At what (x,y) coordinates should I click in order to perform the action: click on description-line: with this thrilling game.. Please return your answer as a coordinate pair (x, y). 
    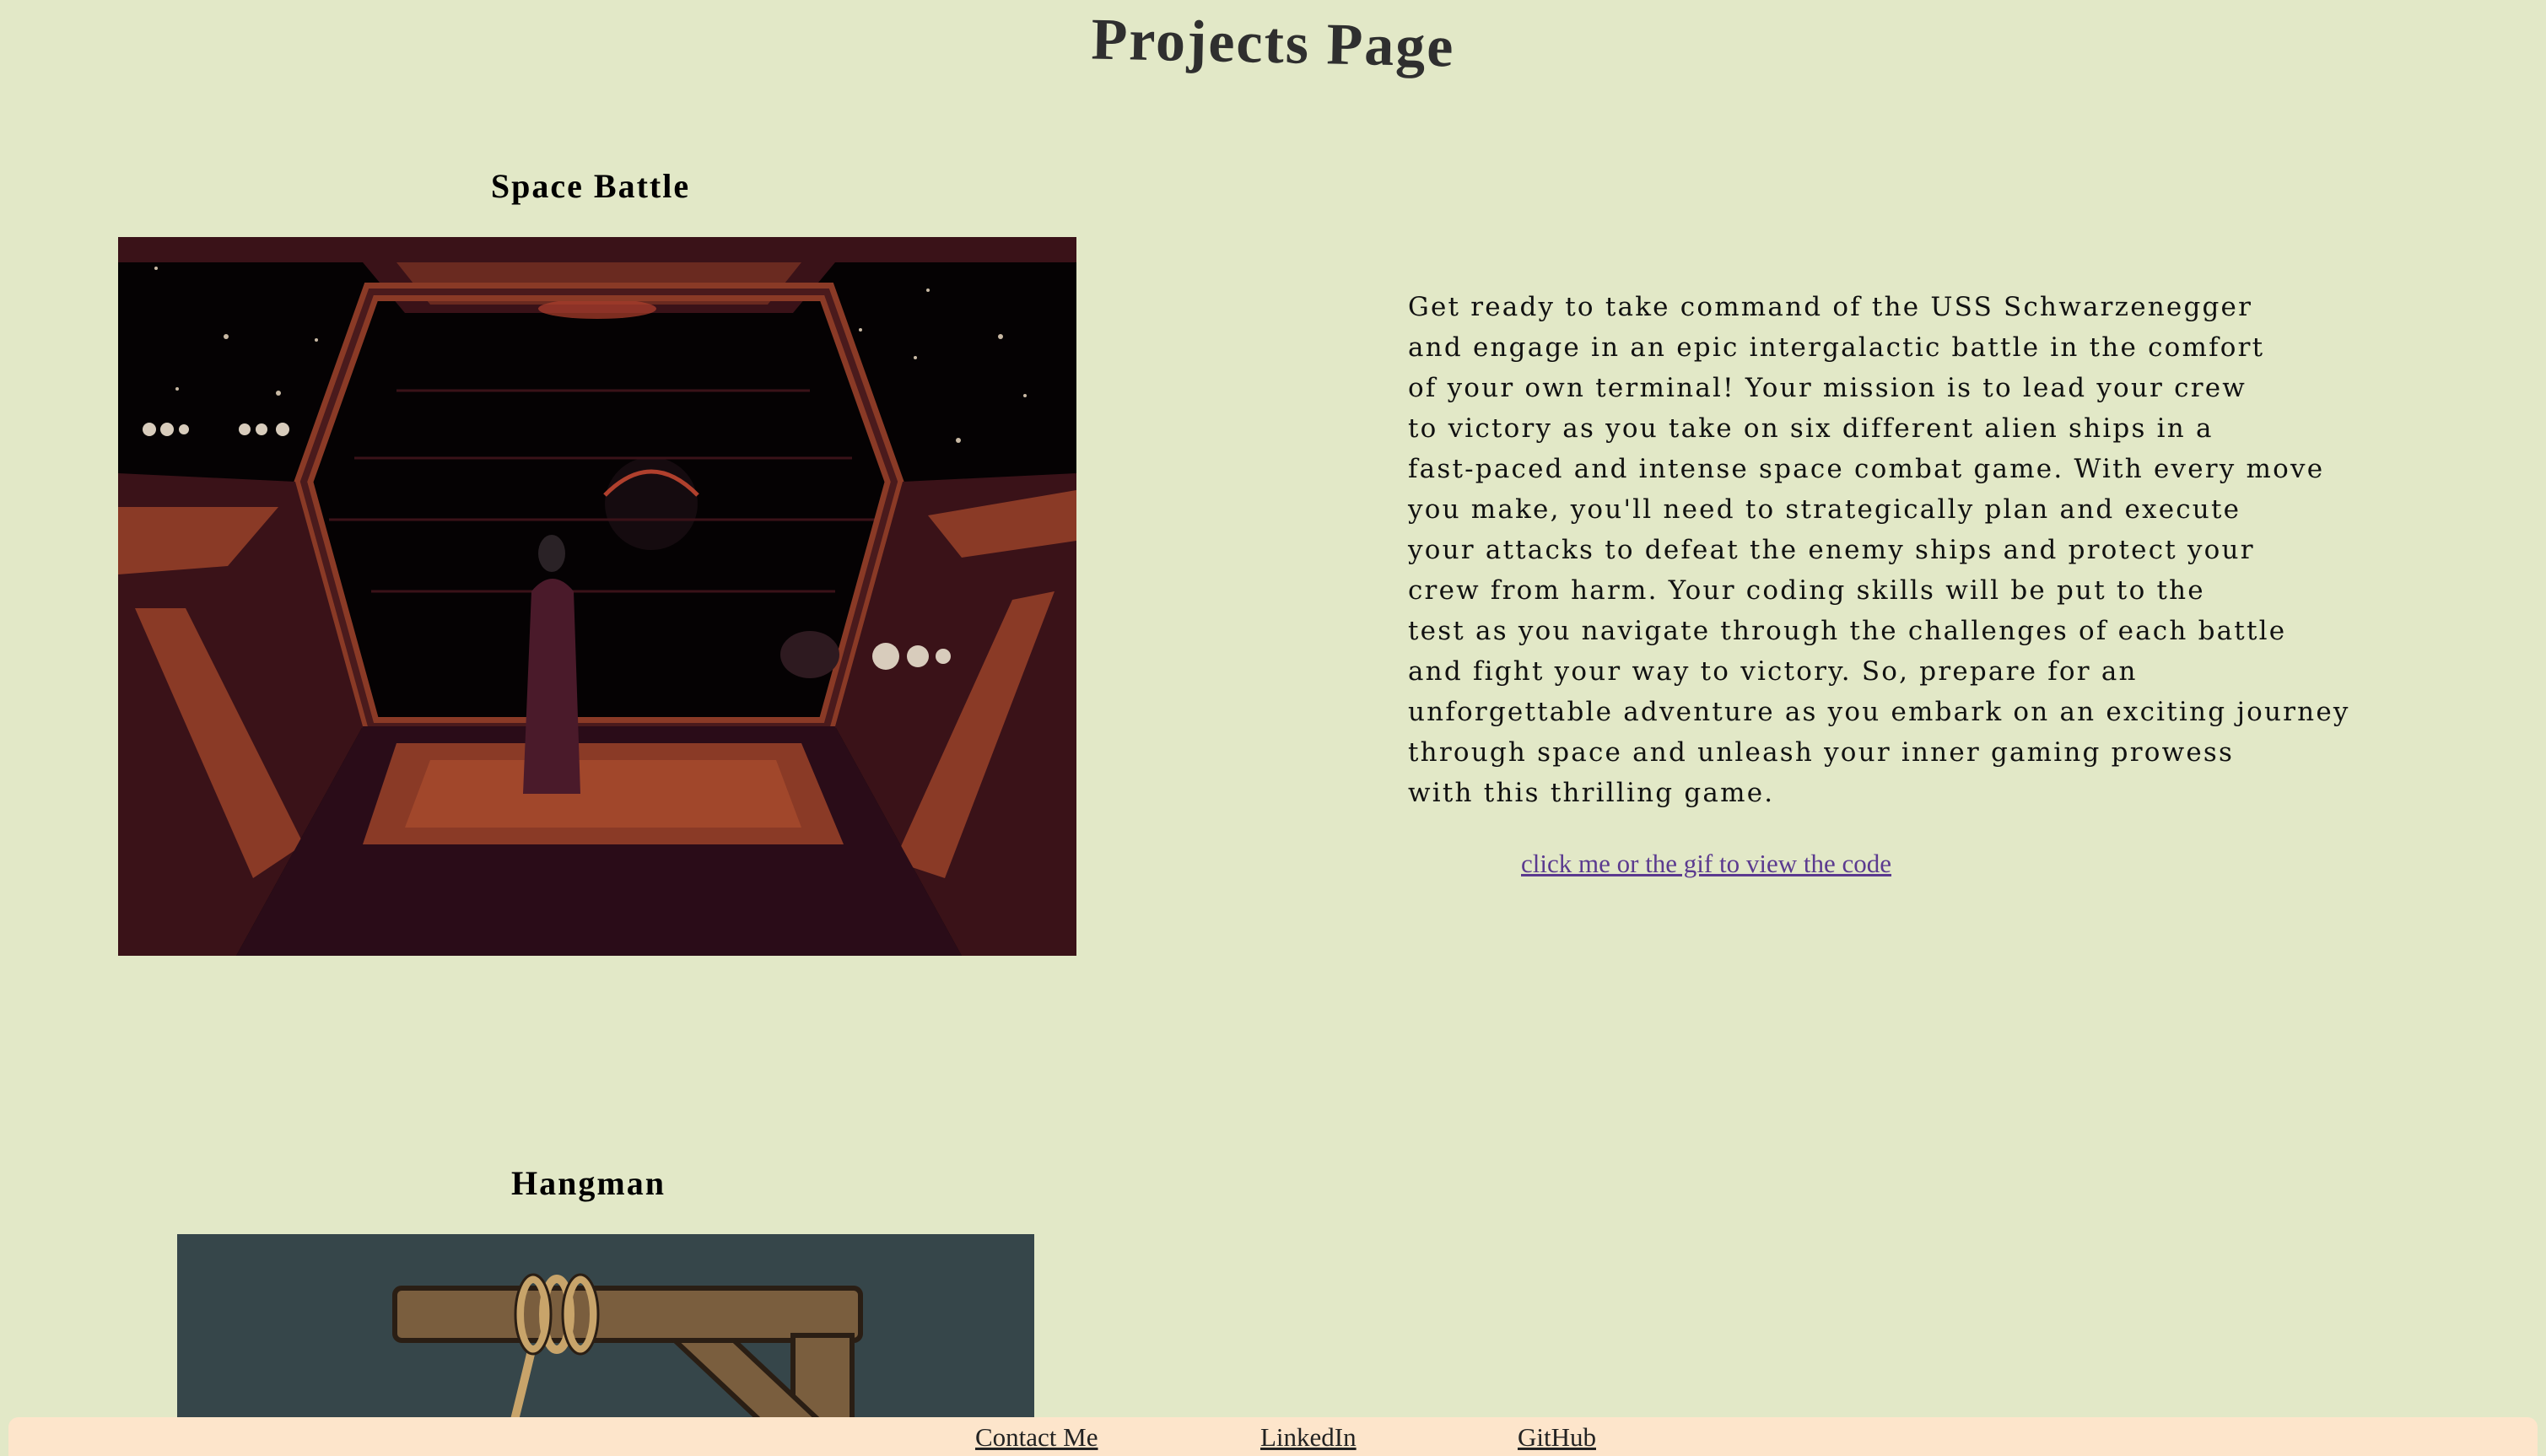
    Looking at the image, I should click on (1591, 793).